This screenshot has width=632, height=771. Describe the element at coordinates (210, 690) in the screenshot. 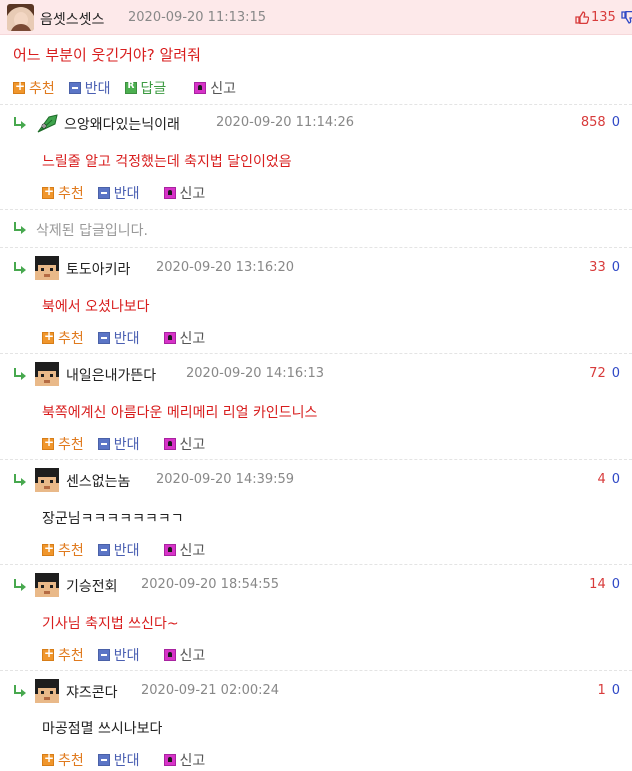

I see `timestamp: 2020-09-21 02:00:24` at that location.